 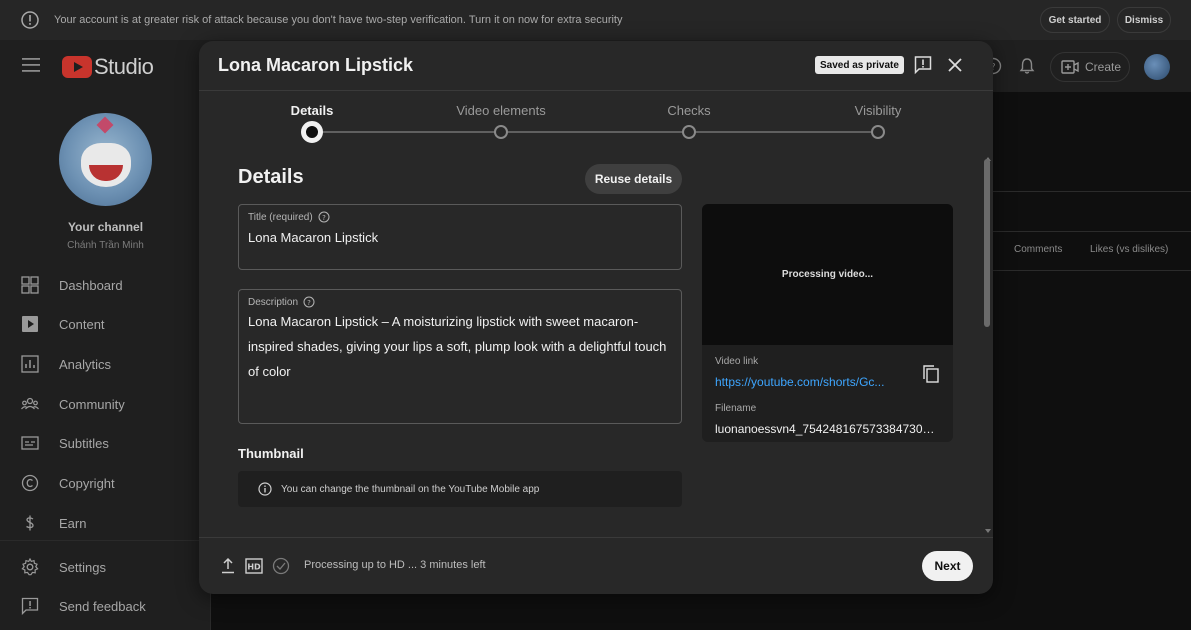 What do you see at coordinates (312, 110) in the screenshot?
I see `step-details-label: Details` at bounding box center [312, 110].